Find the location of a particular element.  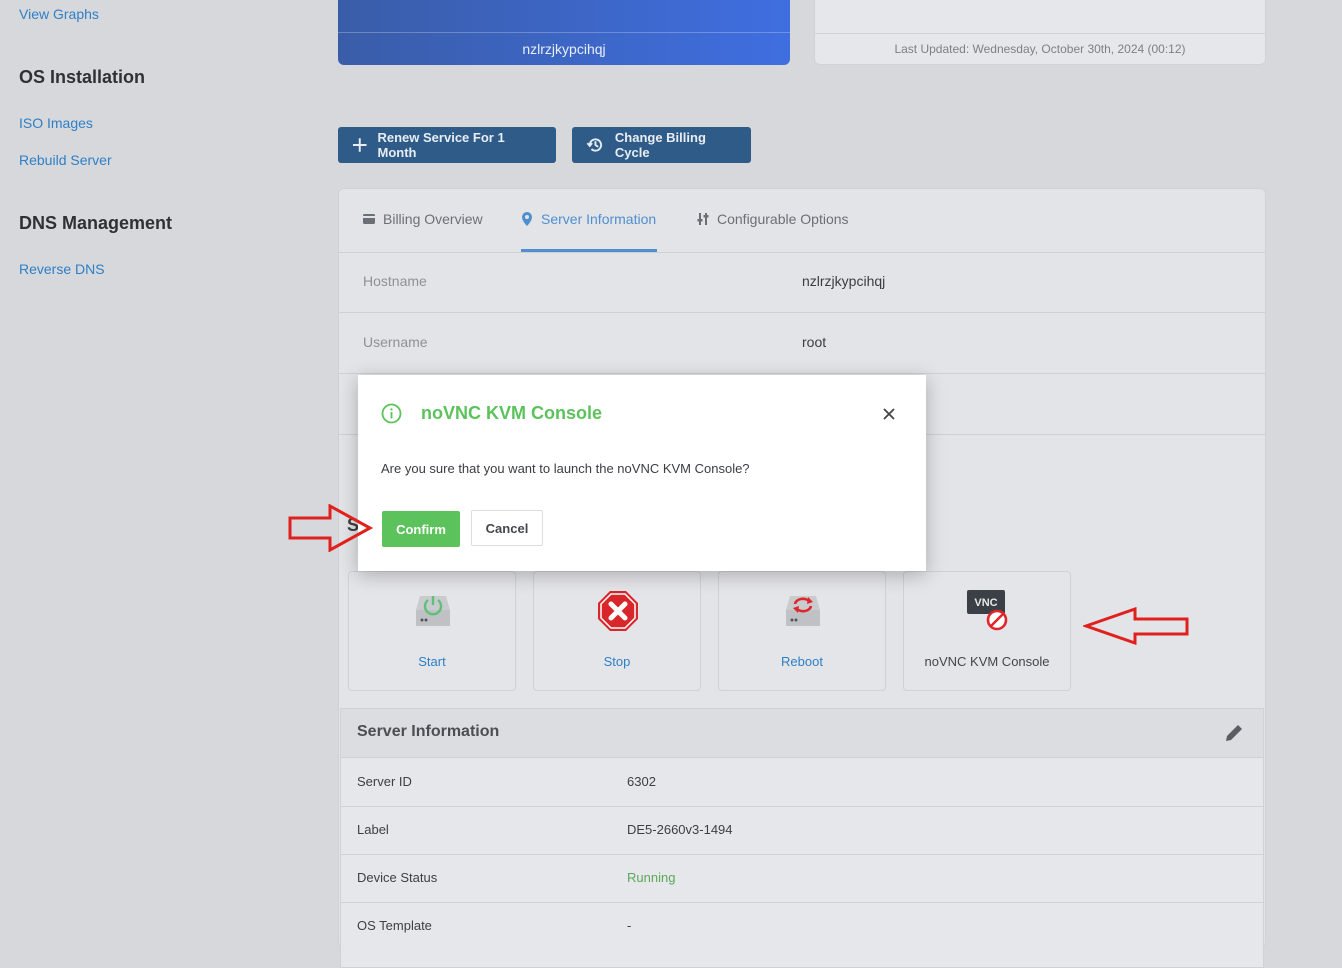

confirm-button: Confirm is located at coordinates (421, 529).